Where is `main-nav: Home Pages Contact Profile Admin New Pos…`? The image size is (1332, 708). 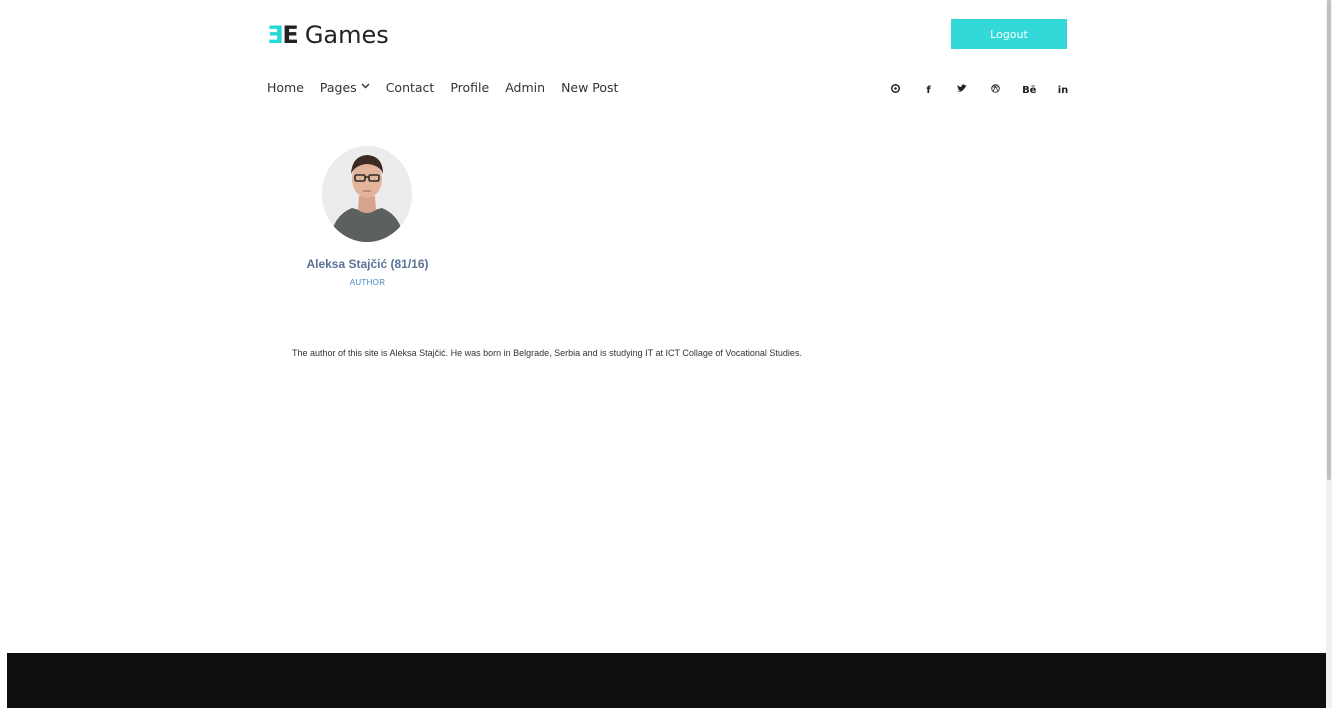 main-nav: Home Pages Contact Profile Admin New Pos… is located at coordinates (442, 87).